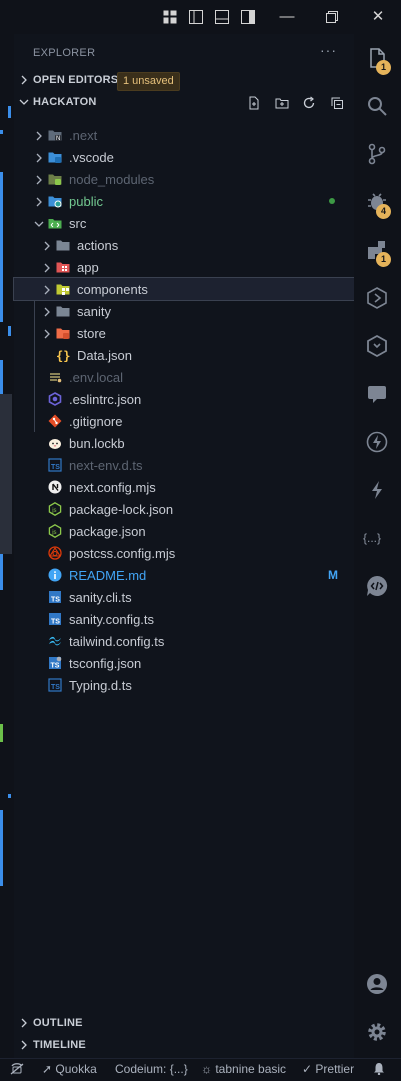  Describe the element at coordinates (184, 509) in the screenshot. I see `tree-file-row: js package-lock.json` at that location.